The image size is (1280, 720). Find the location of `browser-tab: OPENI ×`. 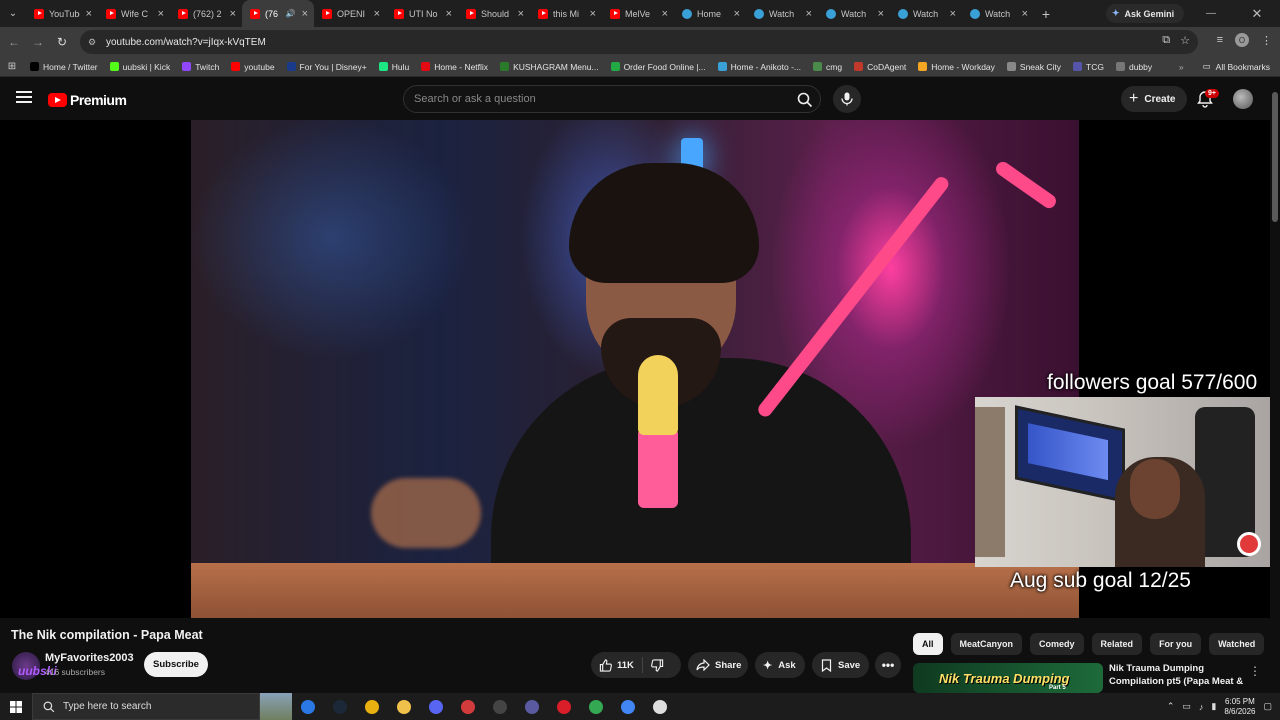

browser-tab: OPENI × is located at coordinates (350, 13).